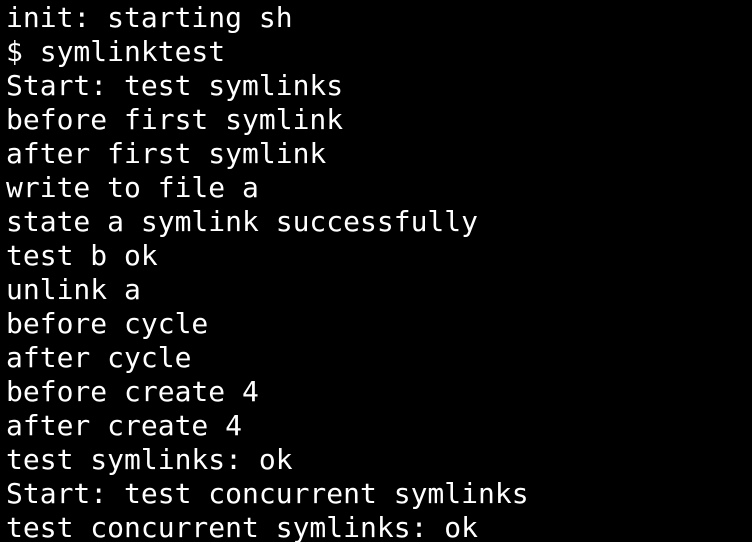 This screenshot has height=542, width=752. I want to click on terminal-line: $ symlinktest, so click(116, 51).